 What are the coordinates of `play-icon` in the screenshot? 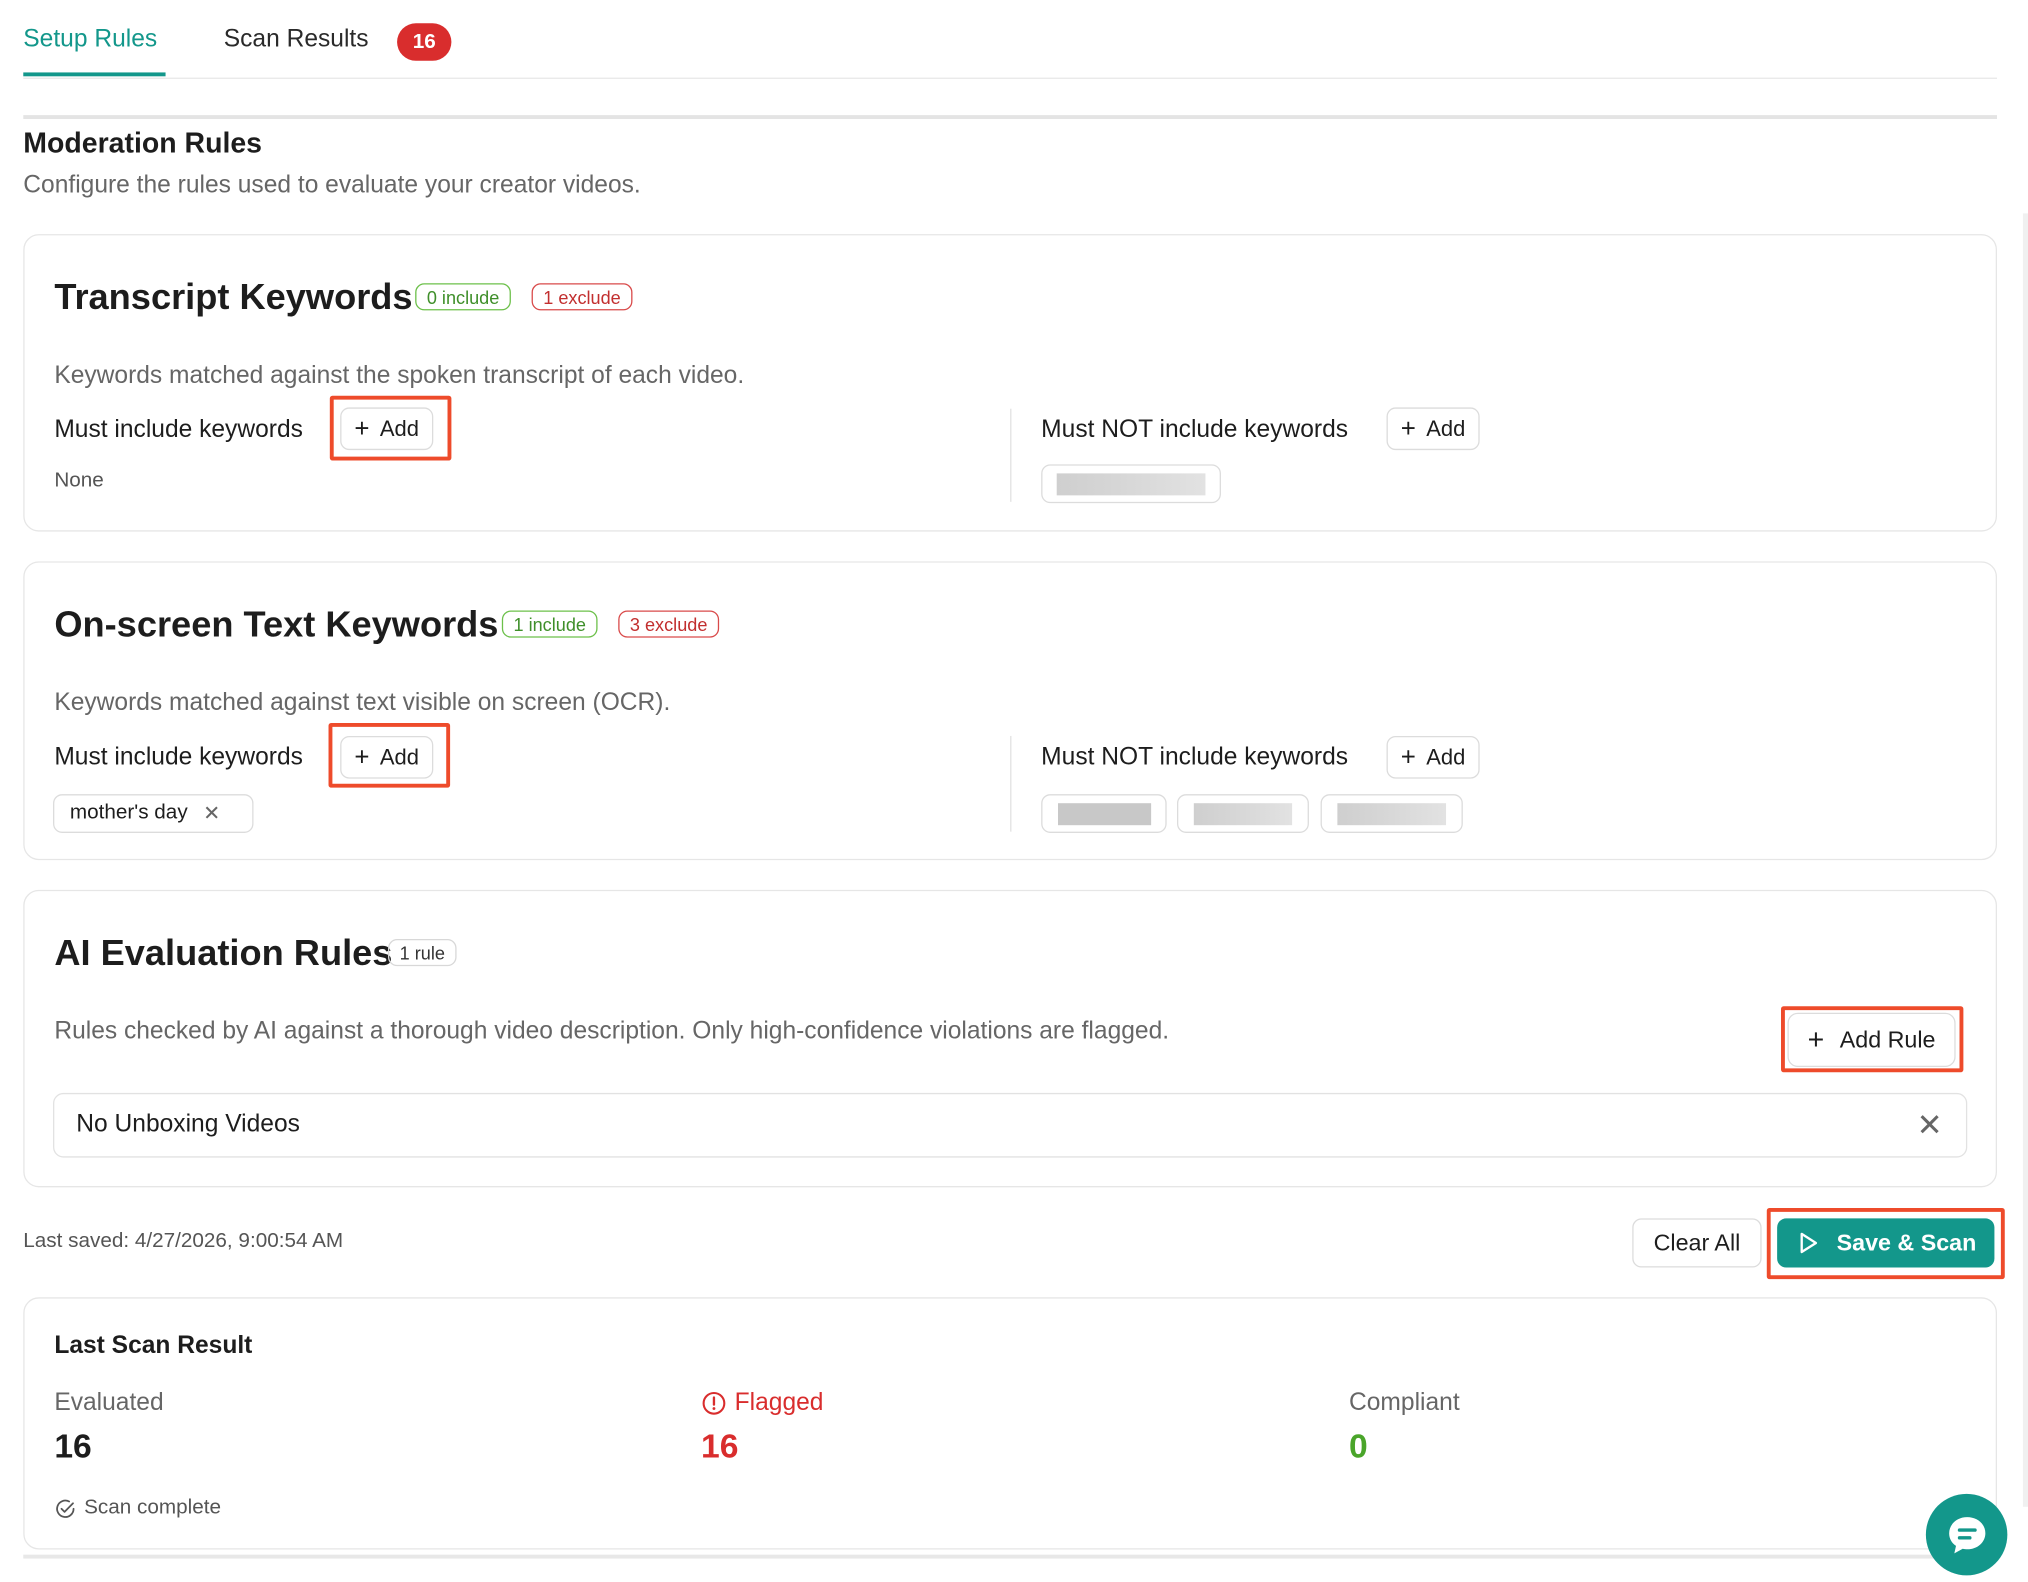 It's located at (1809, 1243).